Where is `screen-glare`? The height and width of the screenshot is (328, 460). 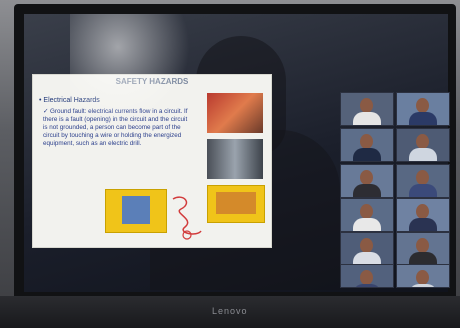
screen-glare is located at coordinates (130, 69).